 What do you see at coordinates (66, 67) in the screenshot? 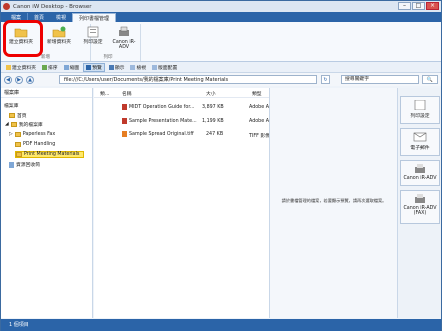
I see `thumbnail-icon` at bounding box center [66, 67].